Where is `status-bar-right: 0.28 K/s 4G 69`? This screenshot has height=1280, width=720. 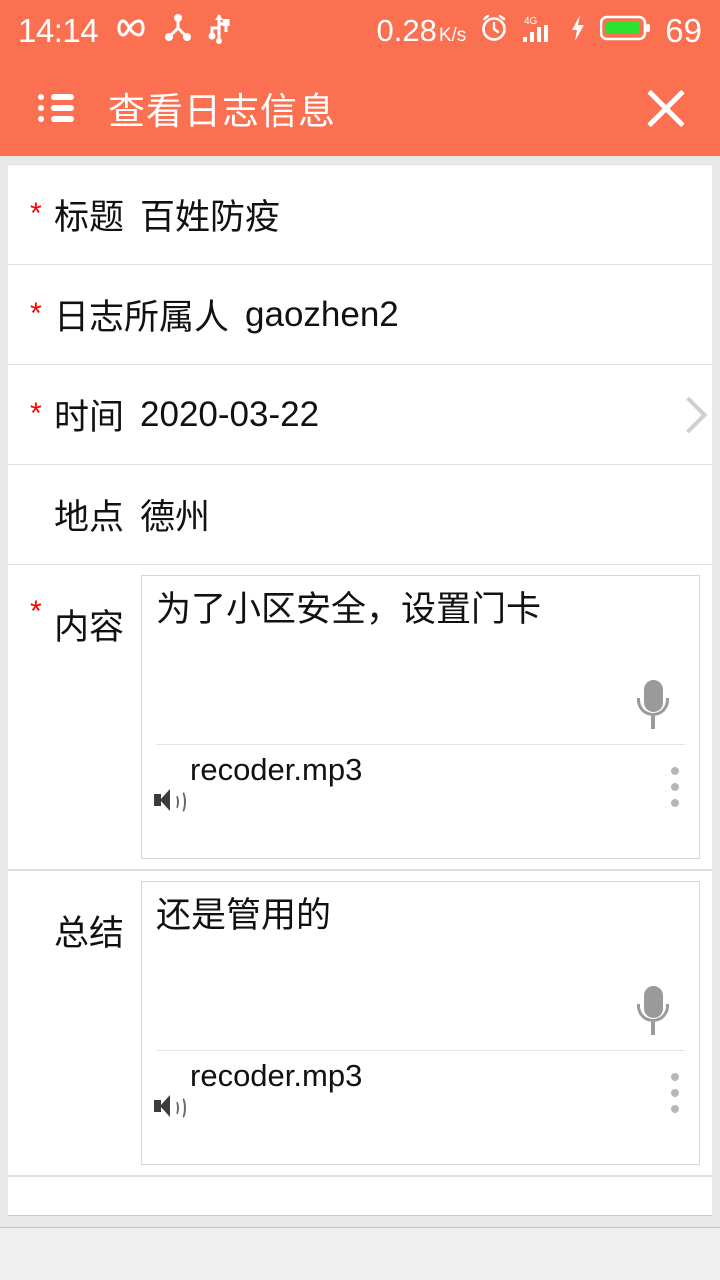
status-bar-right: 0.28 K/s 4G 69 is located at coordinates (539, 30).